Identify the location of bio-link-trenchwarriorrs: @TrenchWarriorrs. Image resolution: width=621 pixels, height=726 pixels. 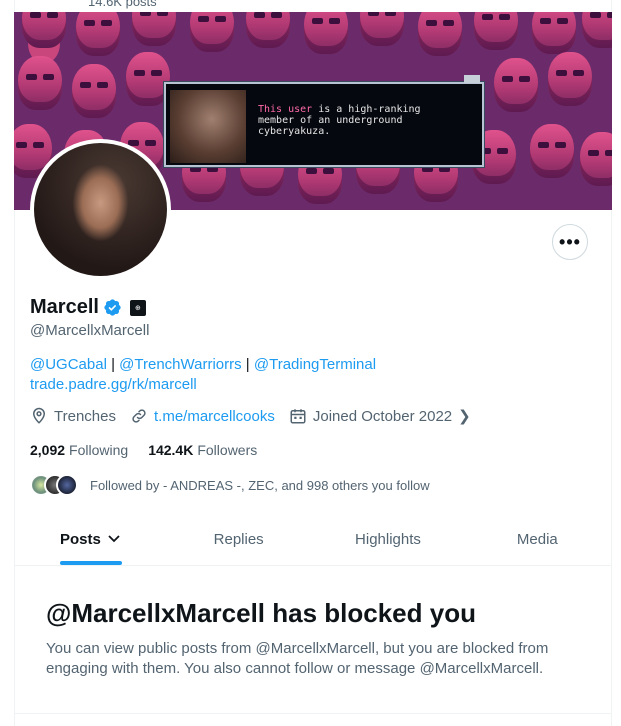
(180, 364).